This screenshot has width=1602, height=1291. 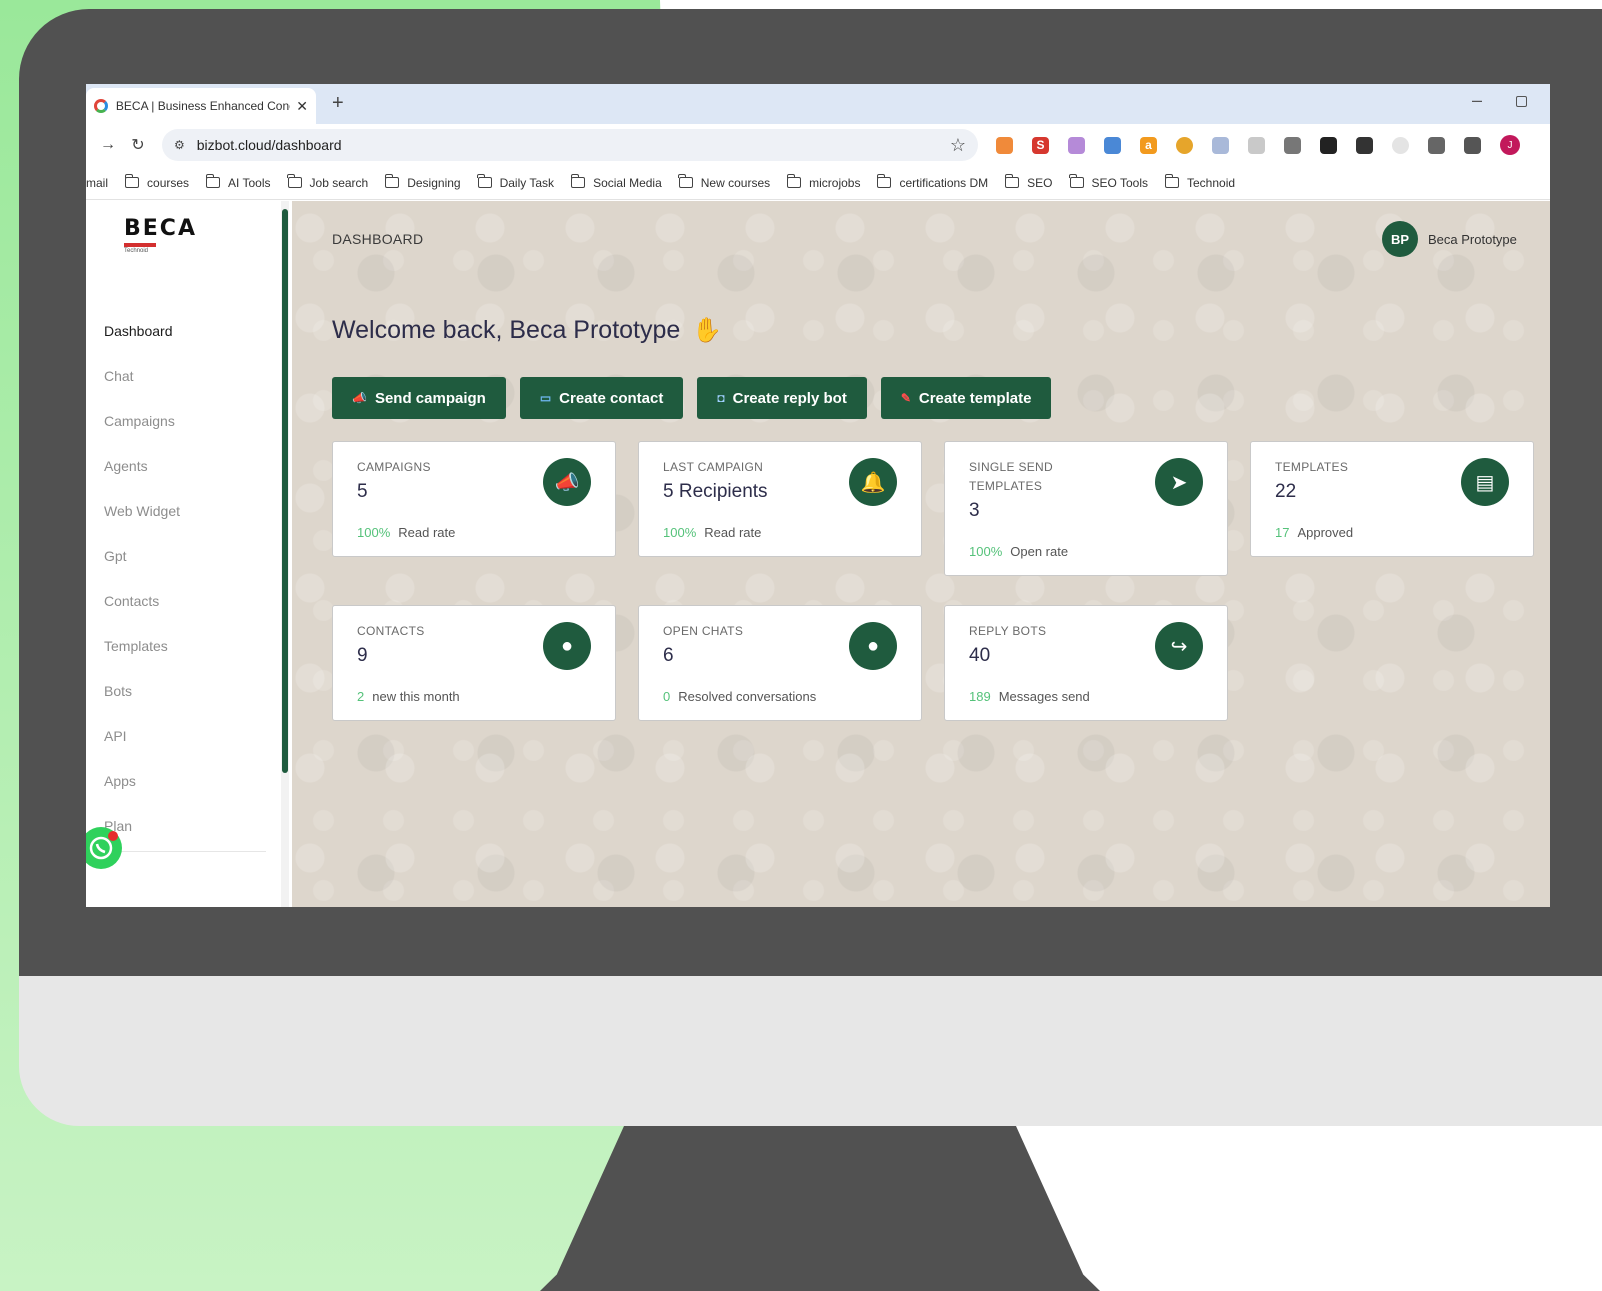 I want to click on templates-card: TEMPLATES 22 17 Approved ▤, so click(x=1392, y=499).